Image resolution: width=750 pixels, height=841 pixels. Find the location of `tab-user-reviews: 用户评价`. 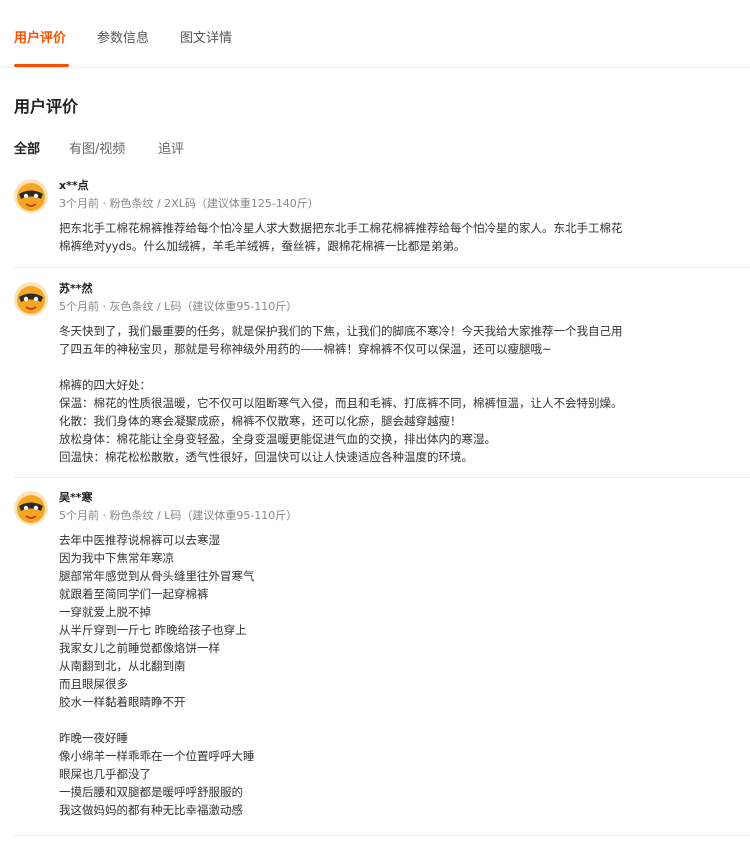

tab-user-reviews: 用户评价 is located at coordinates (40, 39).